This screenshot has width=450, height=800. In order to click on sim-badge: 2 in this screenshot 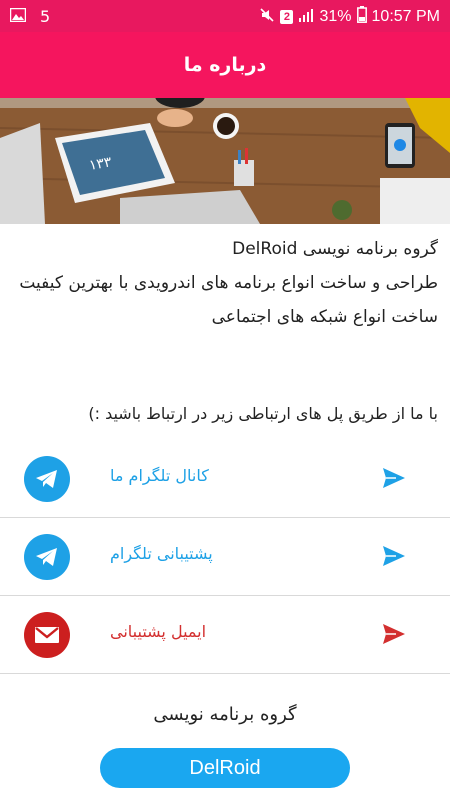, I will do `click(287, 17)`.